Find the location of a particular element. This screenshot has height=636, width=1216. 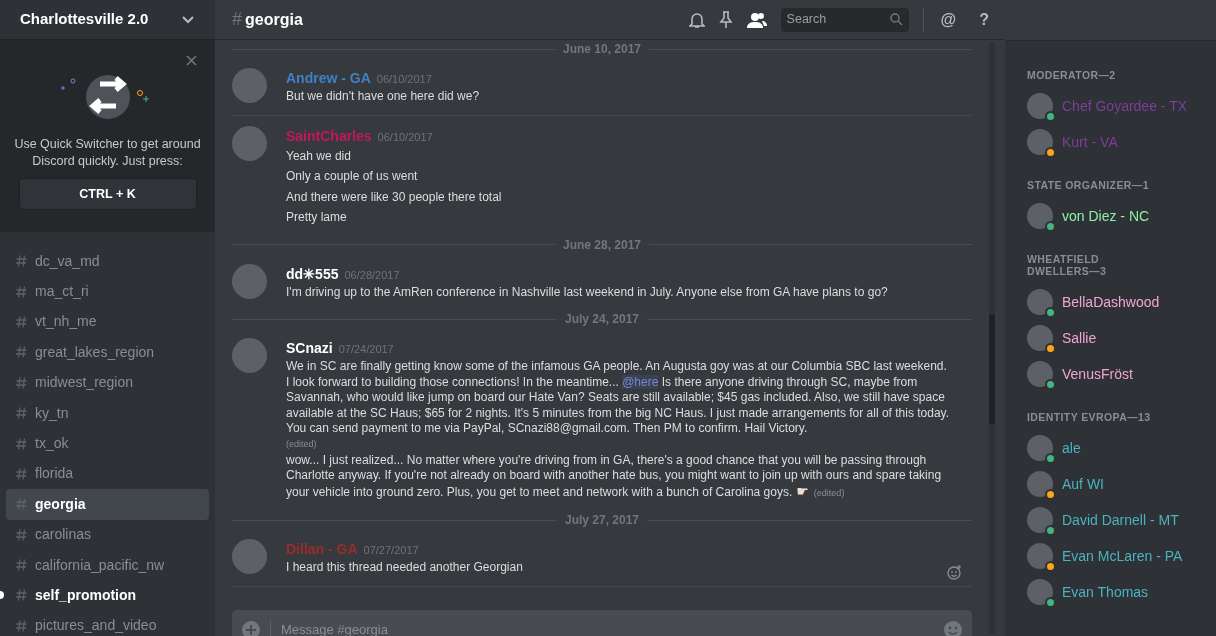

message-text: Yeah we did is located at coordinates (318, 155).